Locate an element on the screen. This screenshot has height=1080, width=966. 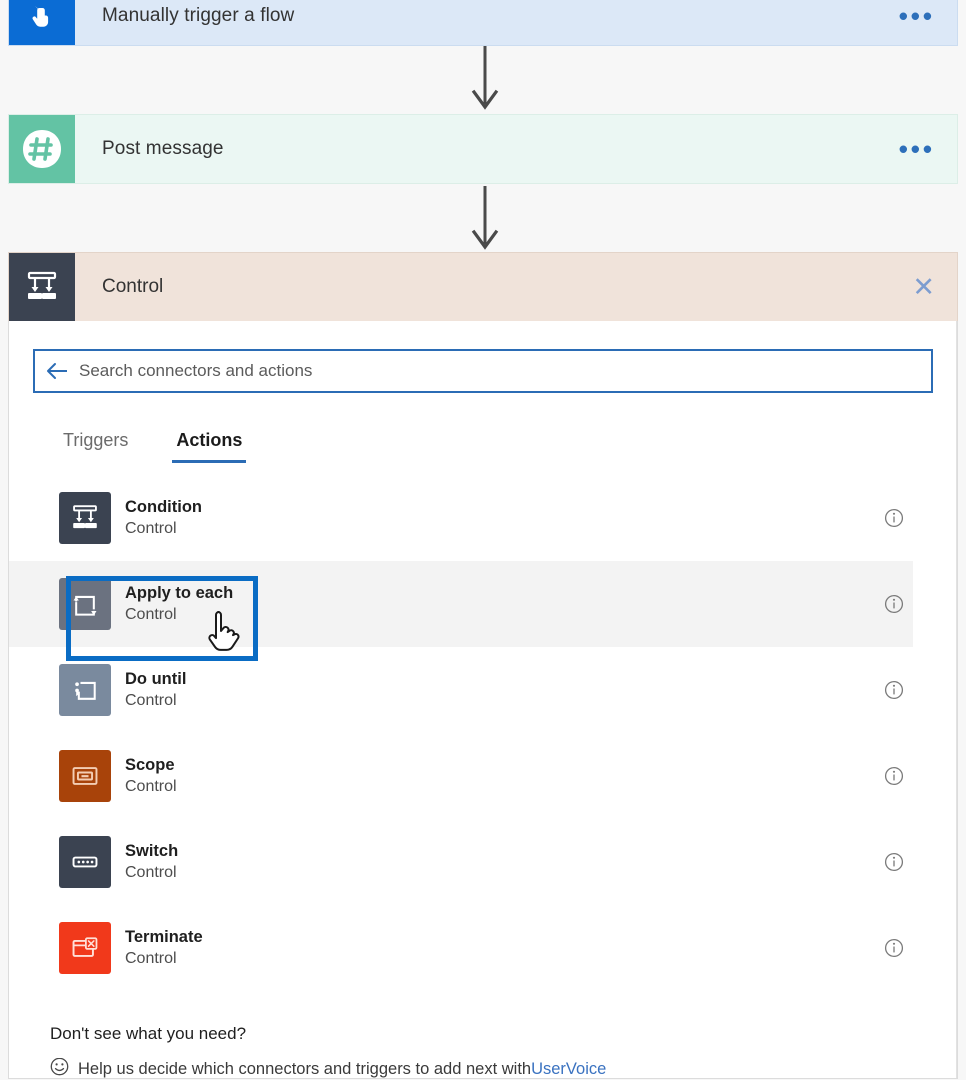
flow-card-trigger-menu-icon: ••• is located at coordinates (928, 16).